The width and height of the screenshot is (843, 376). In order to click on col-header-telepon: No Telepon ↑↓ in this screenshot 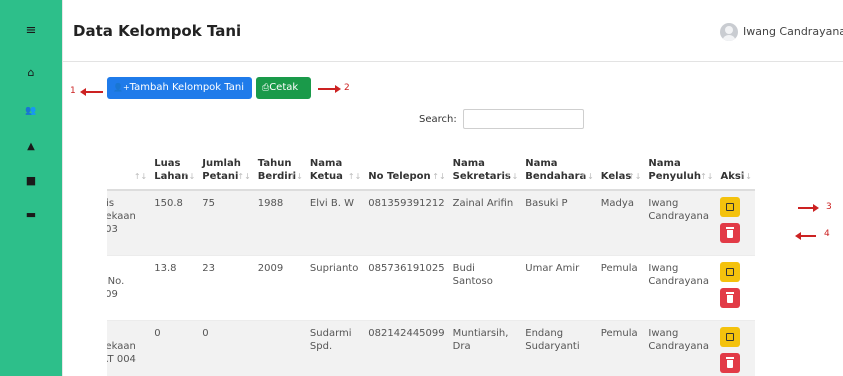, I will do `click(406, 165)`.